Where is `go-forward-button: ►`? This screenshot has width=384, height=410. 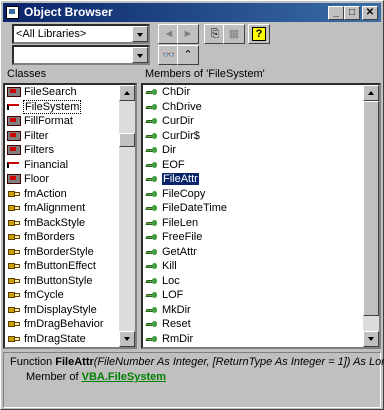 go-forward-button: ► is located at coordinates (188, 34).